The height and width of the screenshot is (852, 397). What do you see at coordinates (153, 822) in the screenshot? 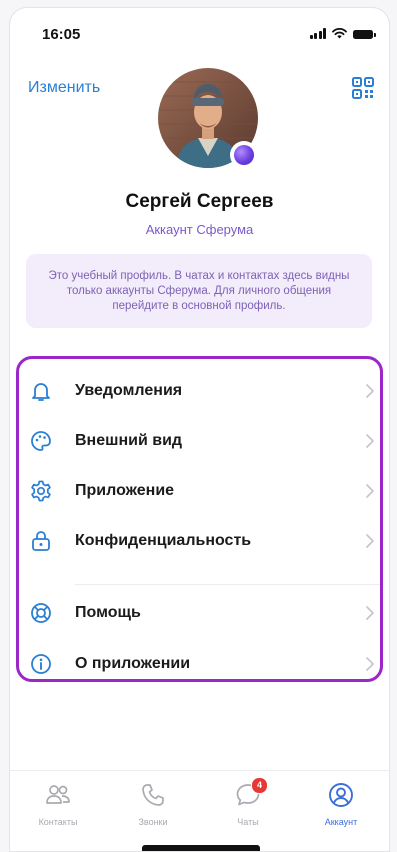
I see `tab-label: Звонки` at bounding box center [153, 822].